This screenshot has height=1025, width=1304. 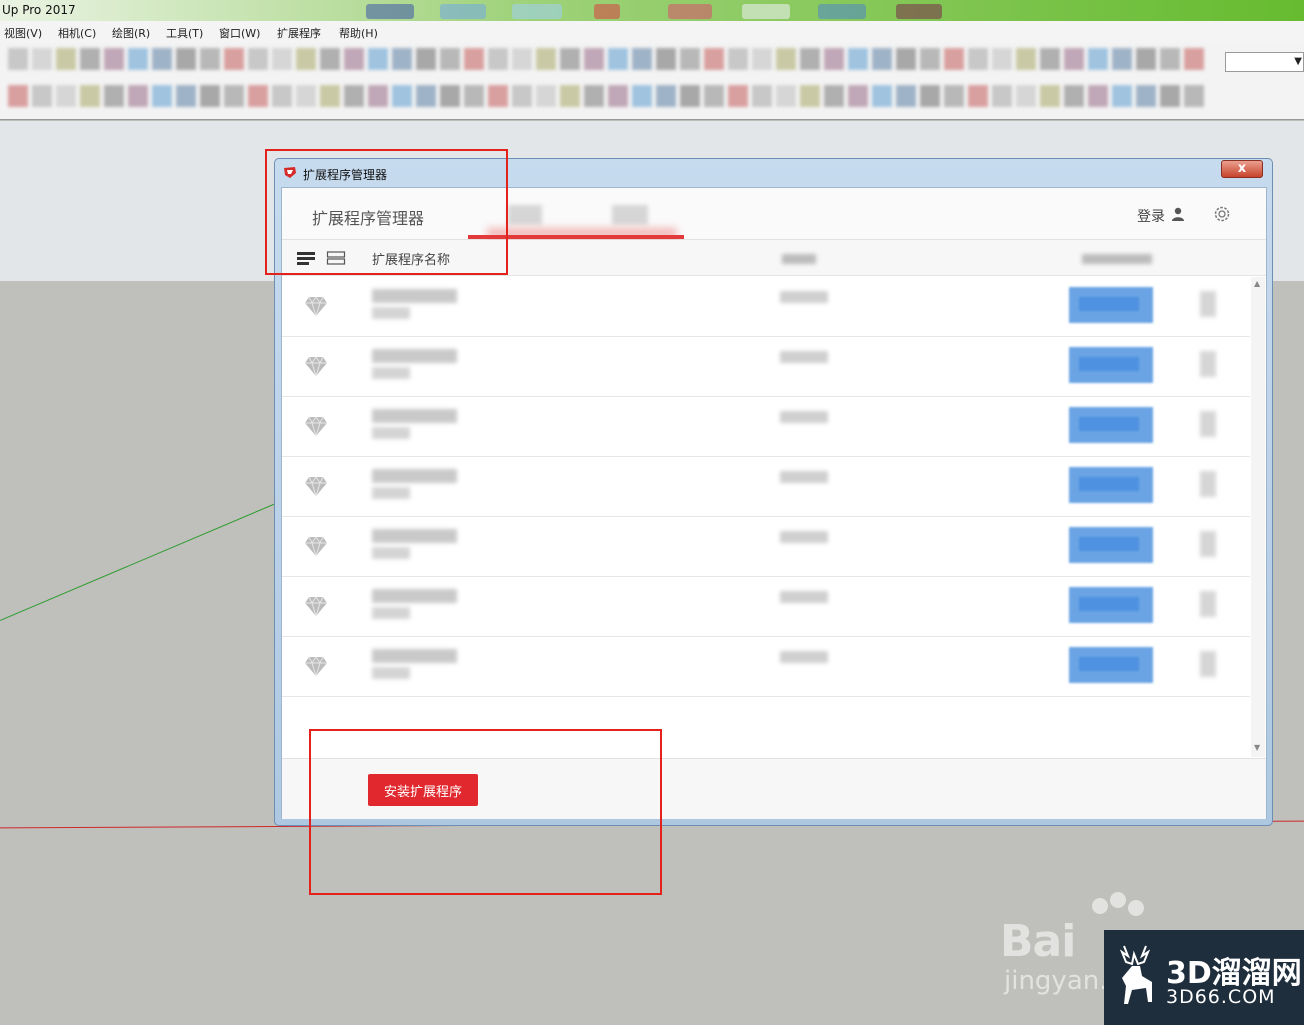 I want to click on menu-window: 窗口(W), so click(x=239, y=33).